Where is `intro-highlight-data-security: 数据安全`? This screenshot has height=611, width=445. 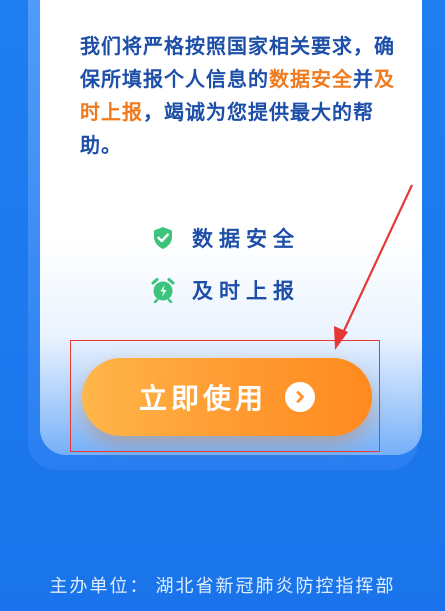 intro-highlight-data-security: 数据安全 is located at coordinates (311, 79).